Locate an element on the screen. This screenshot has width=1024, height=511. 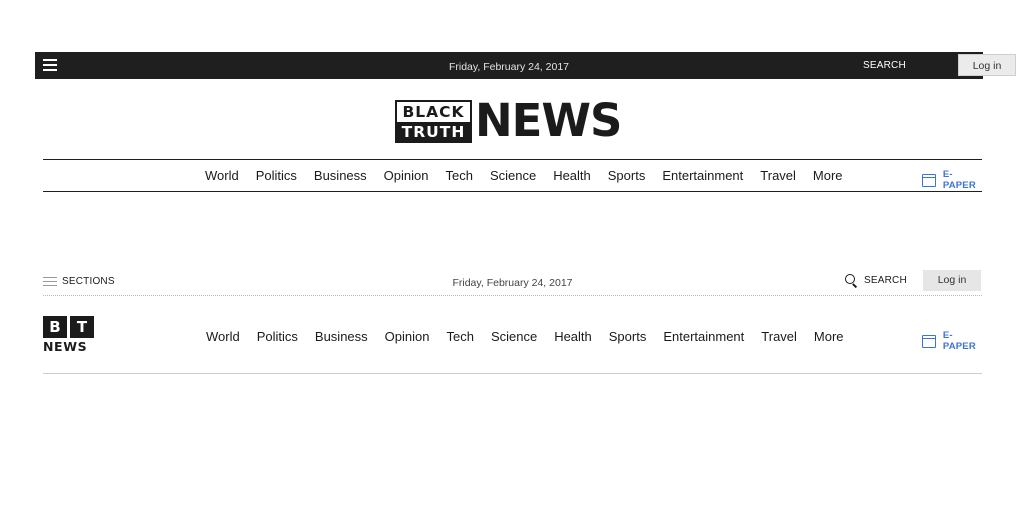
search-button: SEARCH is located at coordinates (876, 281).